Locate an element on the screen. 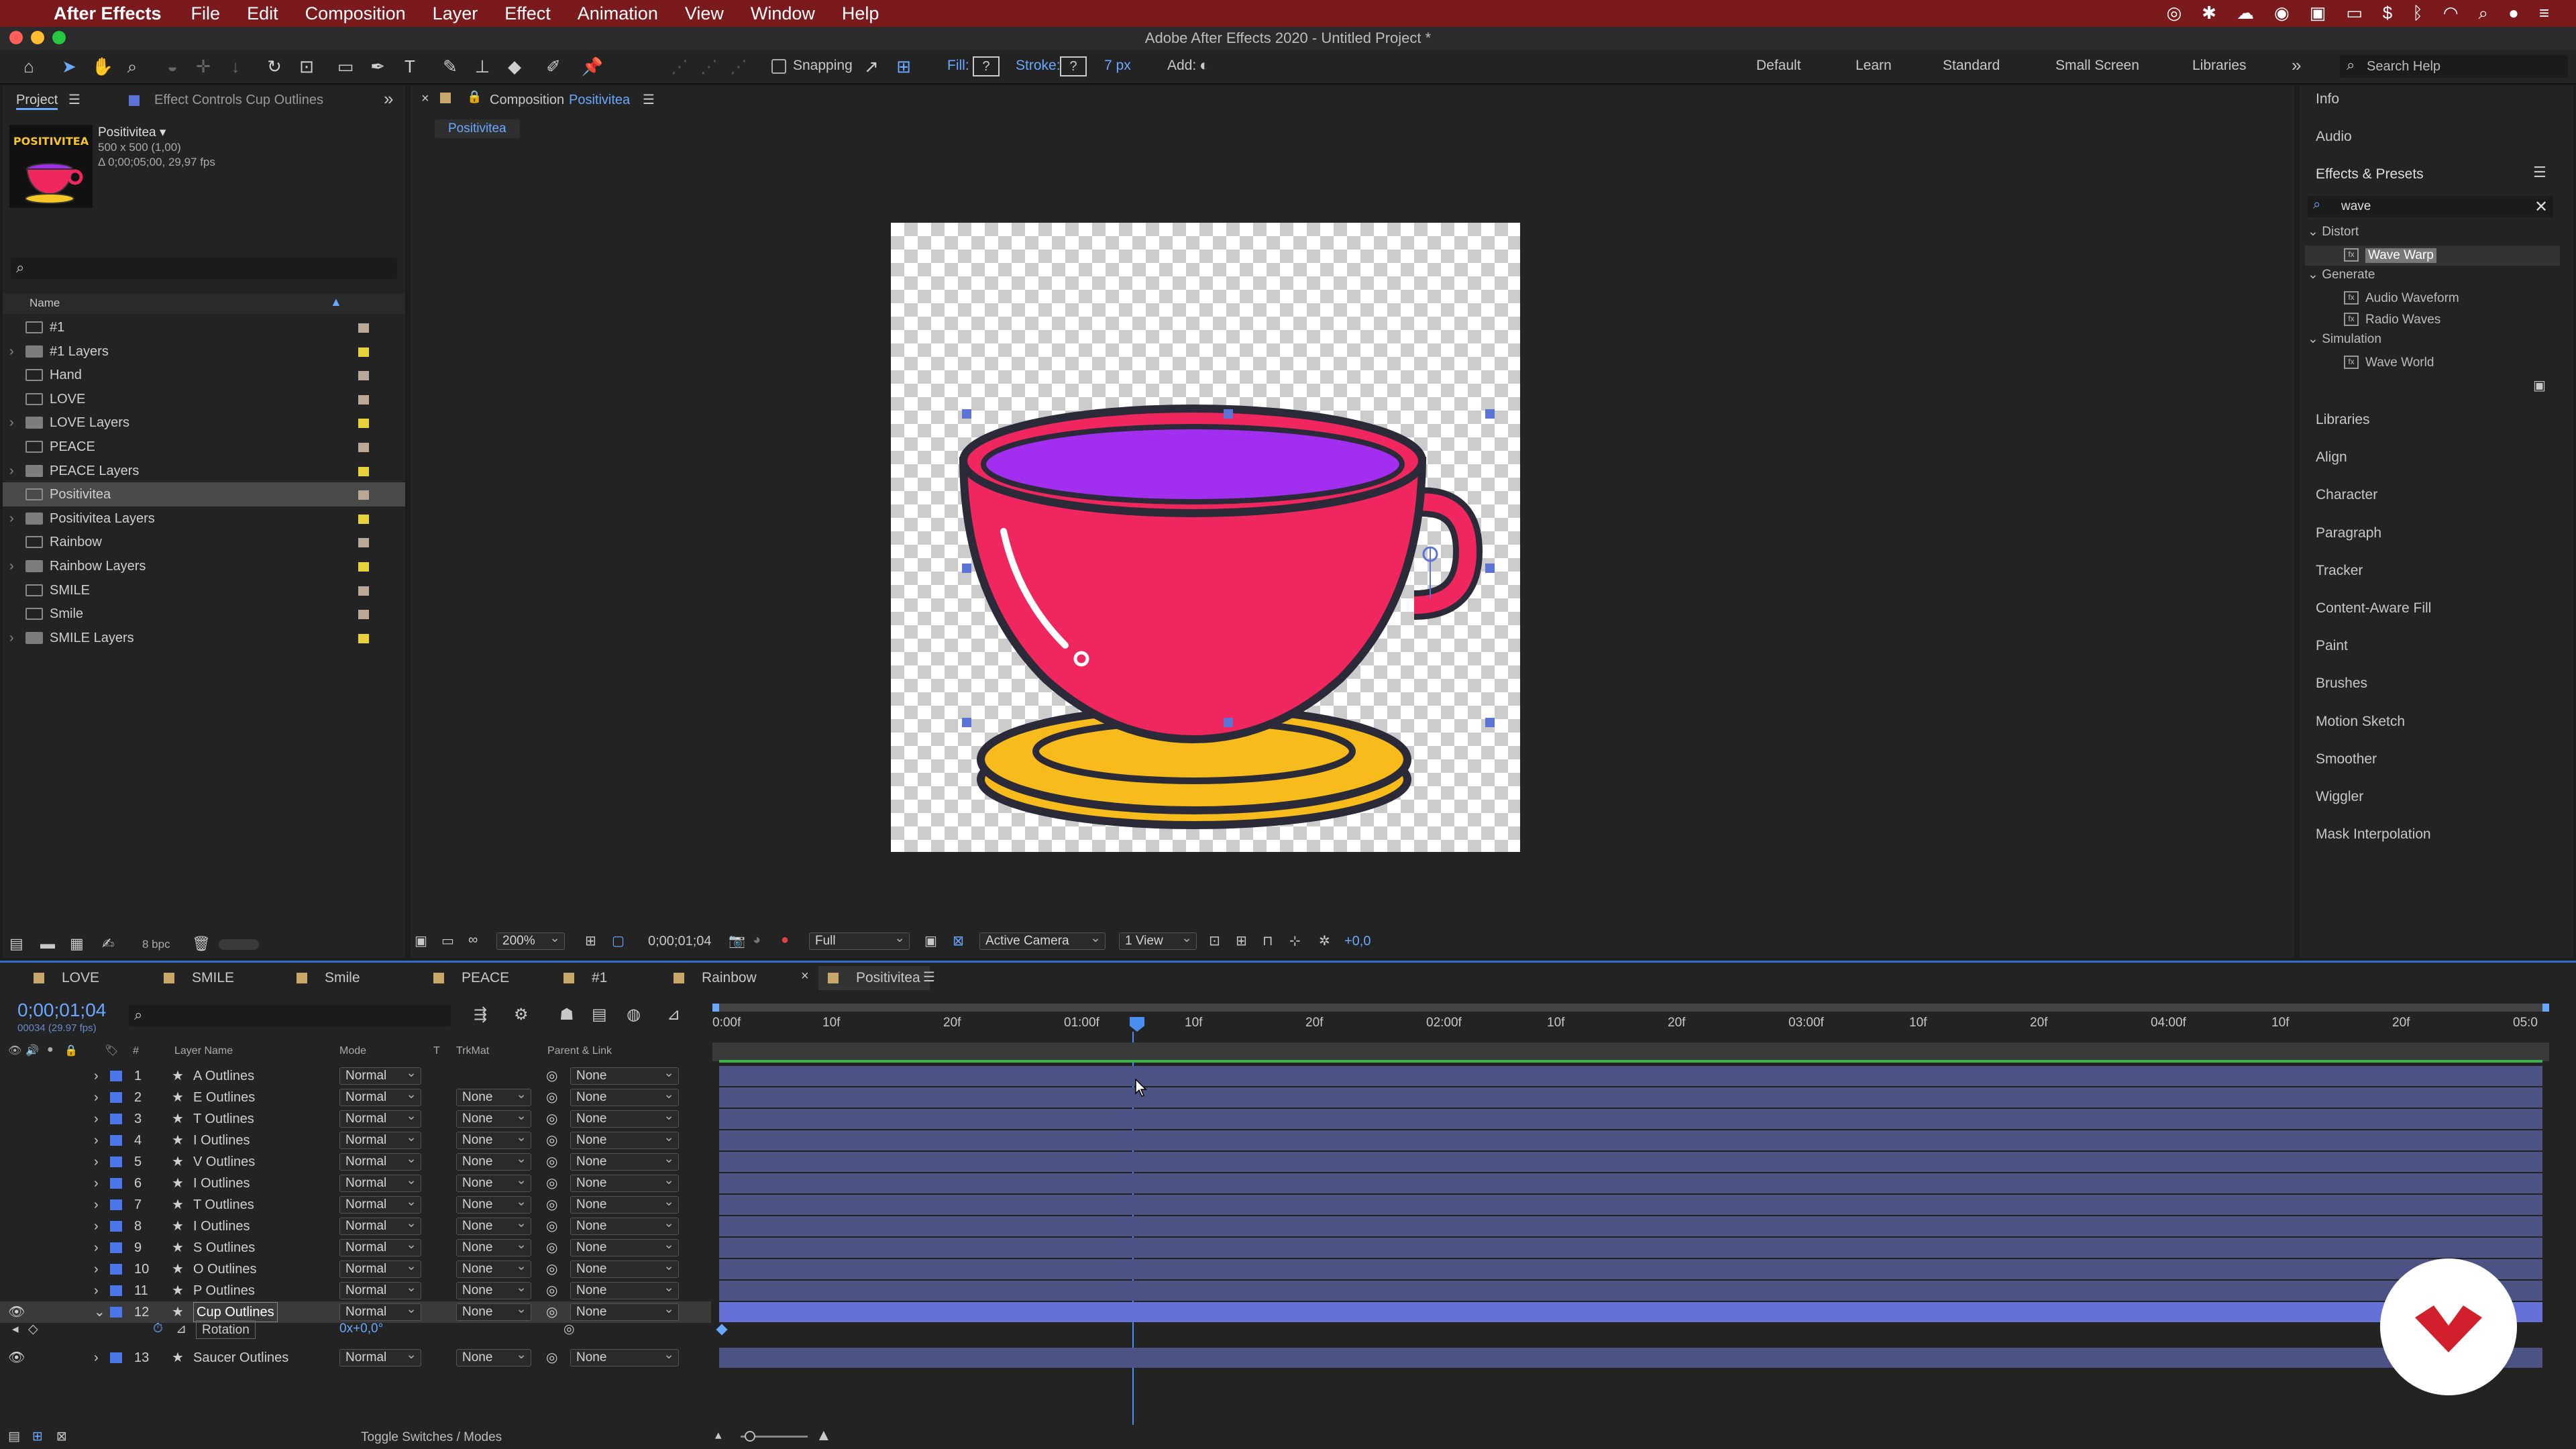 This screenshot has height=1449, width=2576. magnification-dropdown: 200% is located at coordinates (530, 940).